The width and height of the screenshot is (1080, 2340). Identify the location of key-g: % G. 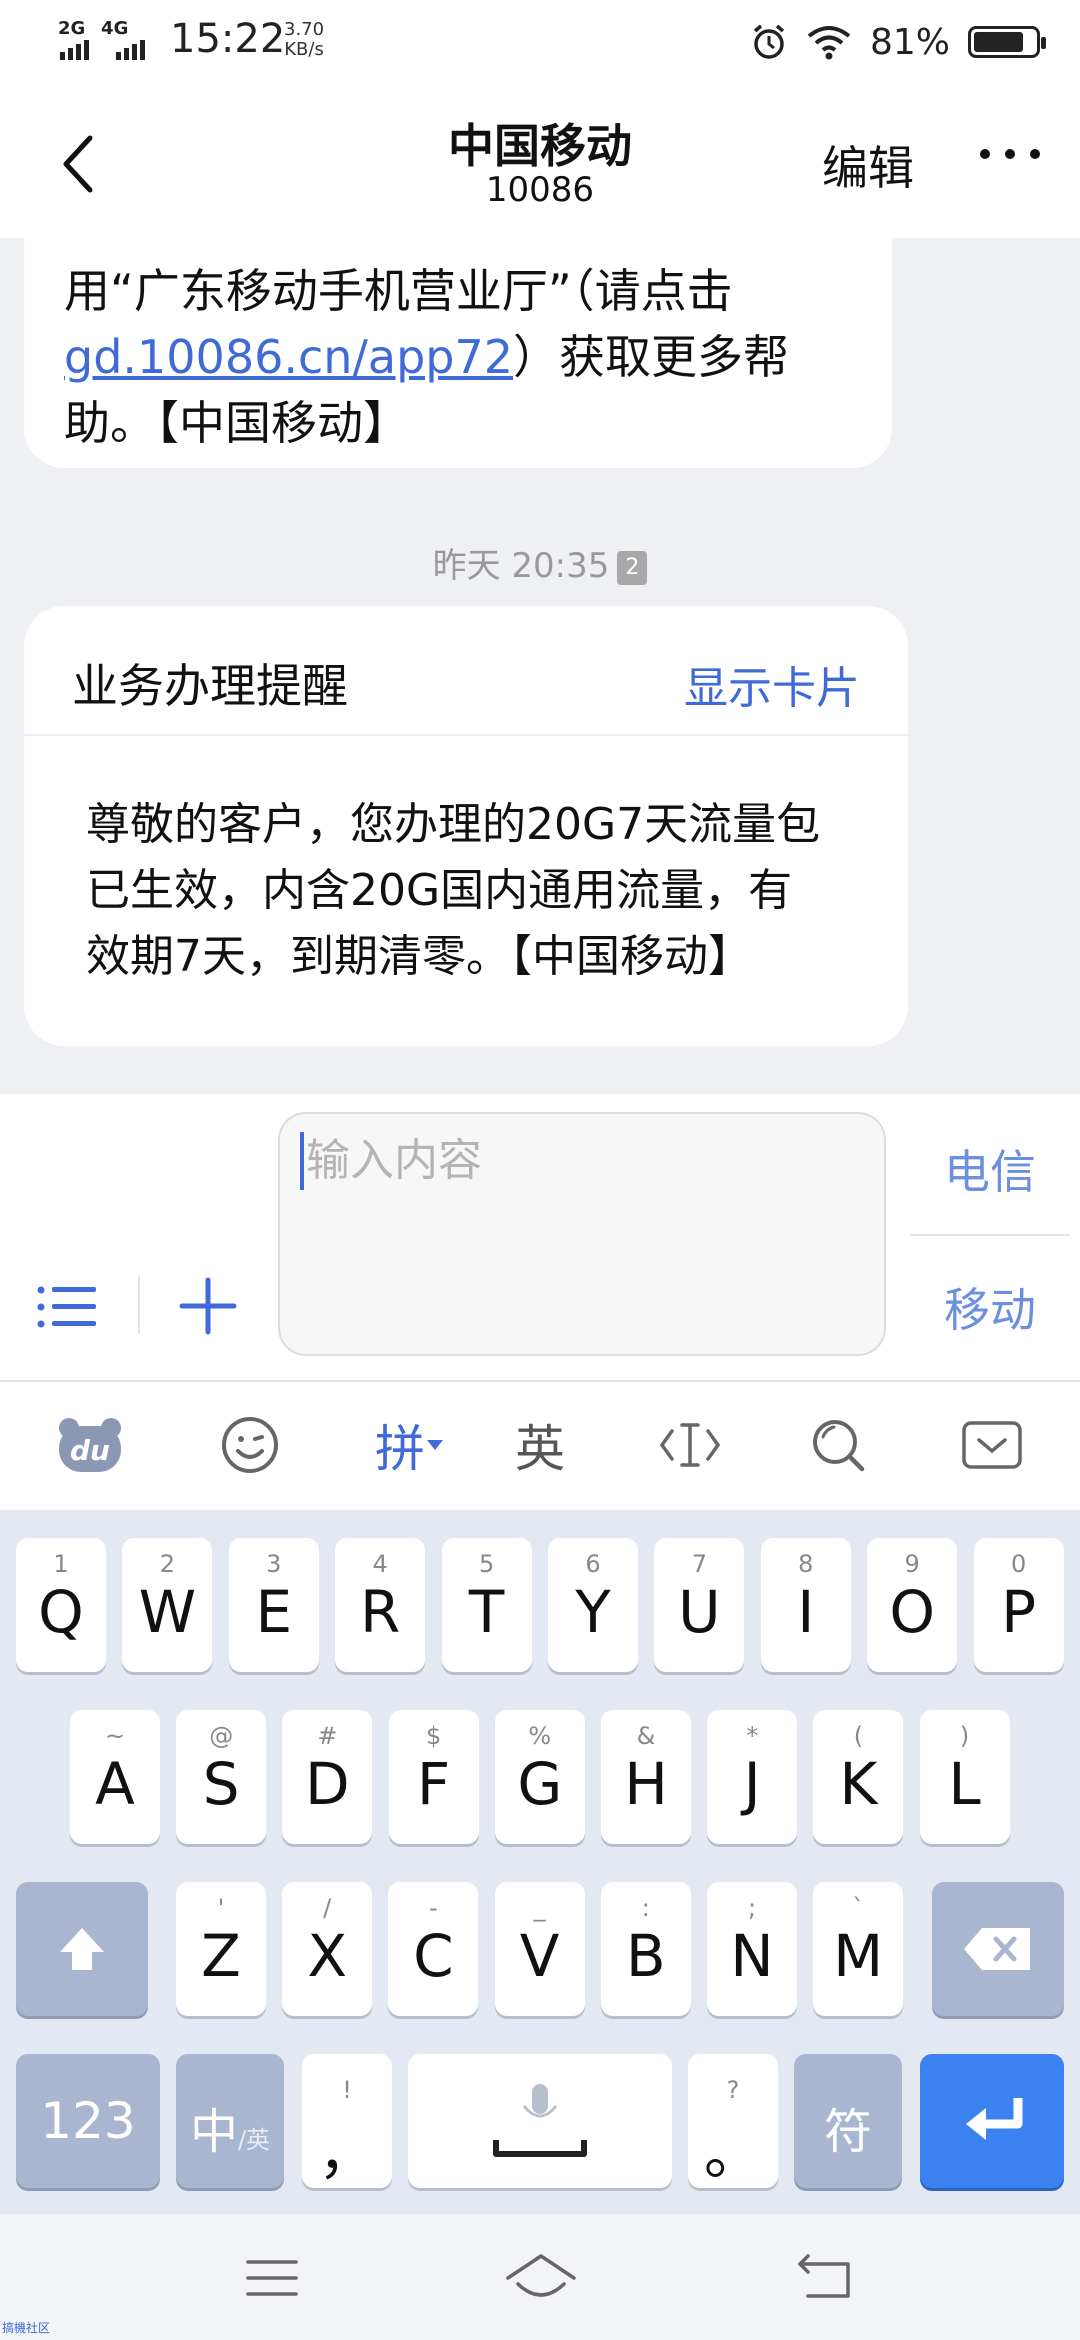
(539, 1777).